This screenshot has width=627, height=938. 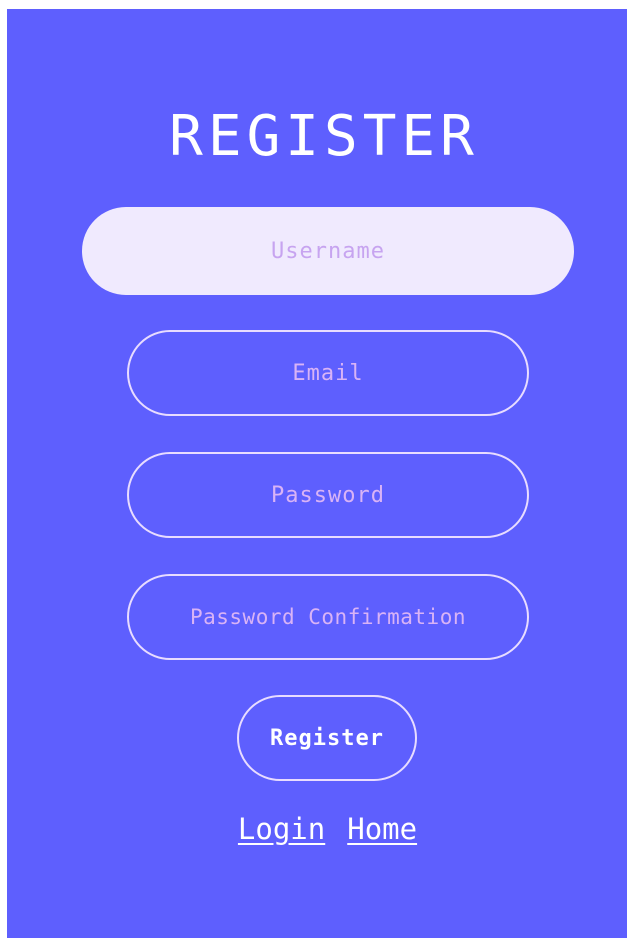 I want to click on email-input, so click(x=328, y=373).